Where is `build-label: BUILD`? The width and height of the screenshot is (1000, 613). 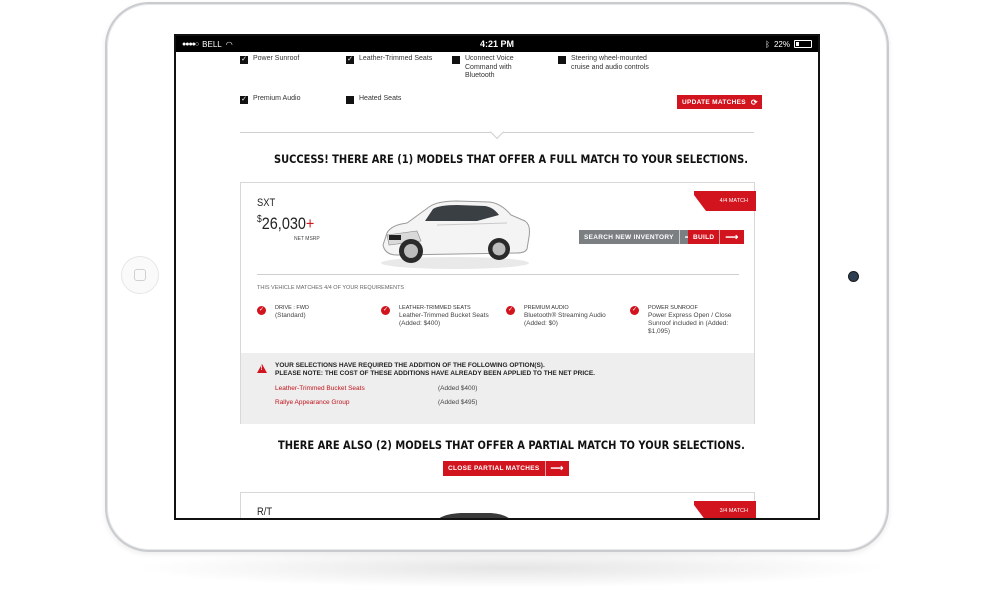
build-label: BUILD is located at coordinates (704, 237).